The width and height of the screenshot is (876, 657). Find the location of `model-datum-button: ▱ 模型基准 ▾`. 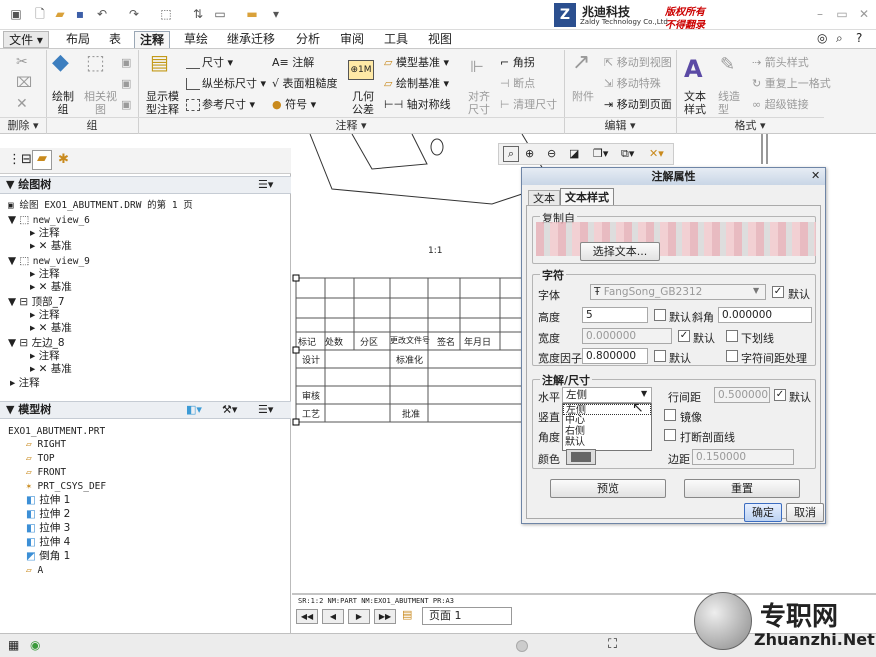

model-datum-button: ▱ 模型基准 ▾ is located at coordinates (416, 62).